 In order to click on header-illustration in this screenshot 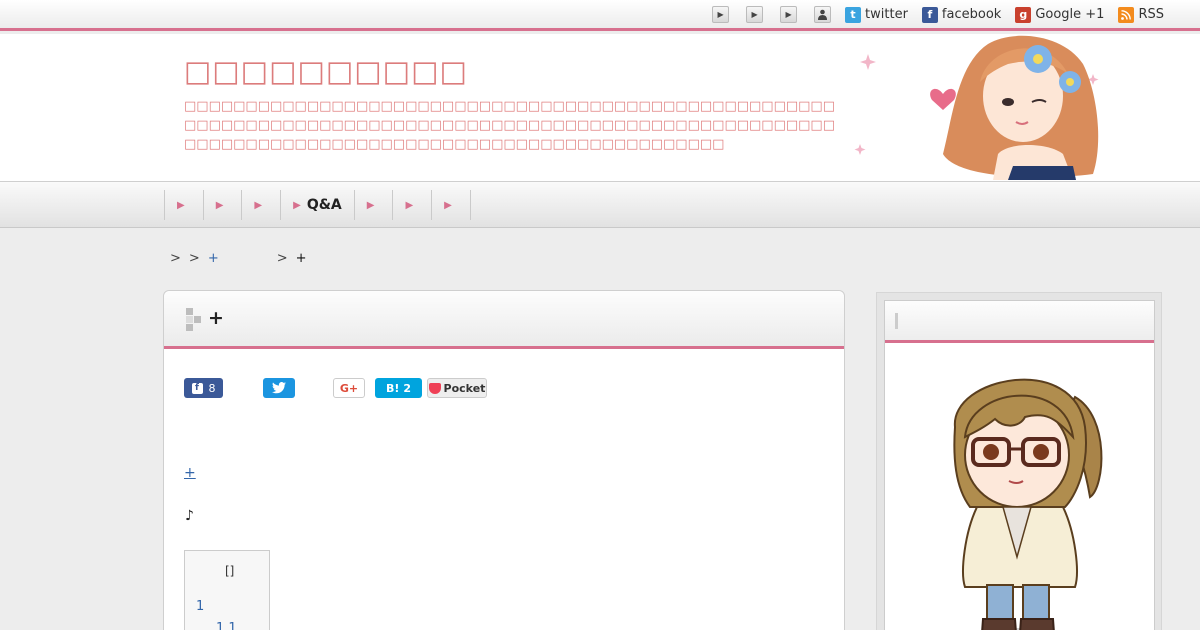, I will do `click(976, 107)`.